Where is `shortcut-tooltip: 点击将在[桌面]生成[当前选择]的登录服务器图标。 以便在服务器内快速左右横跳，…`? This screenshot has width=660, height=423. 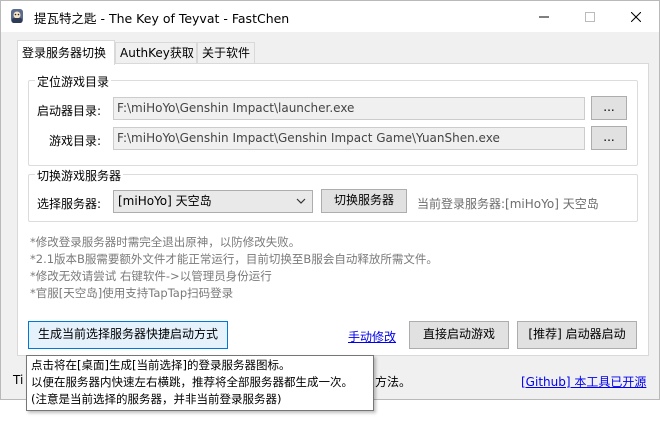 shortcut-tooltip: 点击将在[桌面]生成[当前选择]的登录服务器图标。 以便在服务器内快速左右横跳，… is located at coordinates (200, 383).